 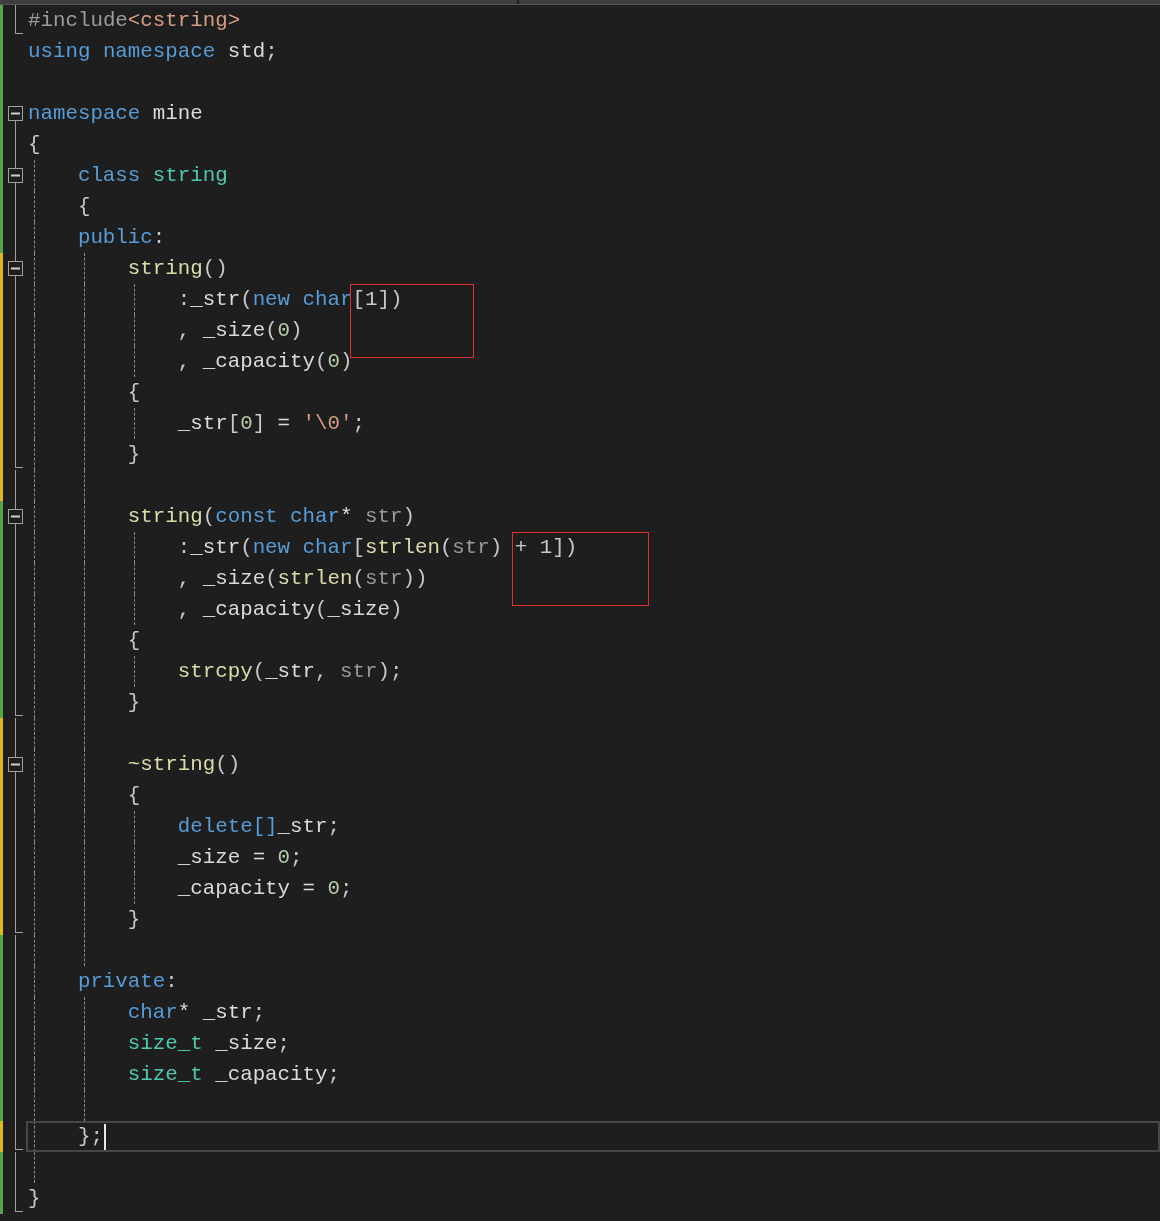 I want to click on code-line: _size = 0;, so click(x=240, y=857).